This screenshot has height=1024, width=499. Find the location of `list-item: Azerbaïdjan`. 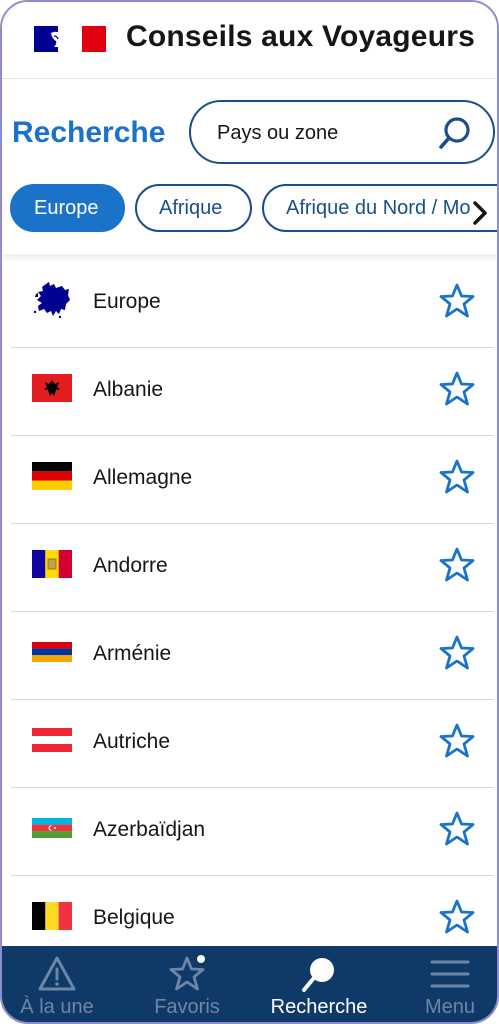

list-item: Azerbaïdjan is located at coordinates (252, 832).